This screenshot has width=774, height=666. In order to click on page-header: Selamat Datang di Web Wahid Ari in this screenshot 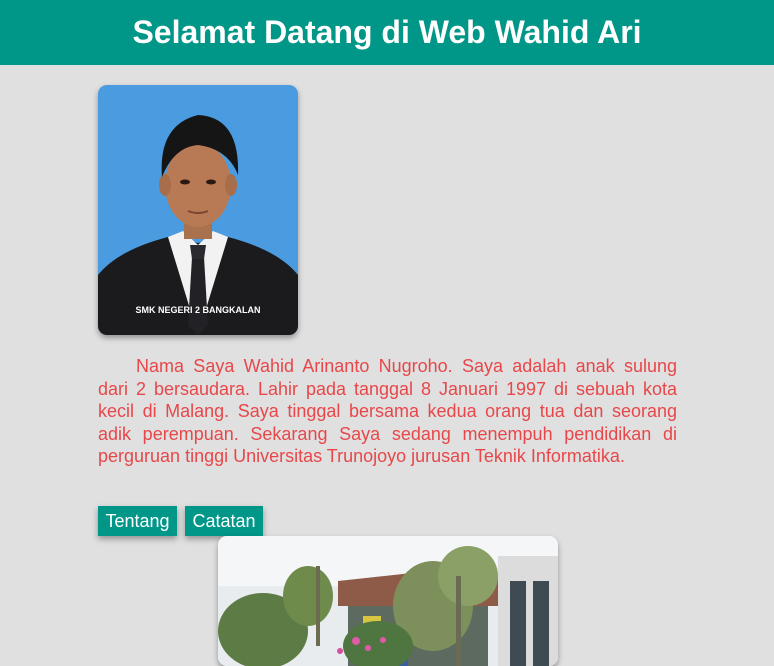, I will do `click(387, 32)`.